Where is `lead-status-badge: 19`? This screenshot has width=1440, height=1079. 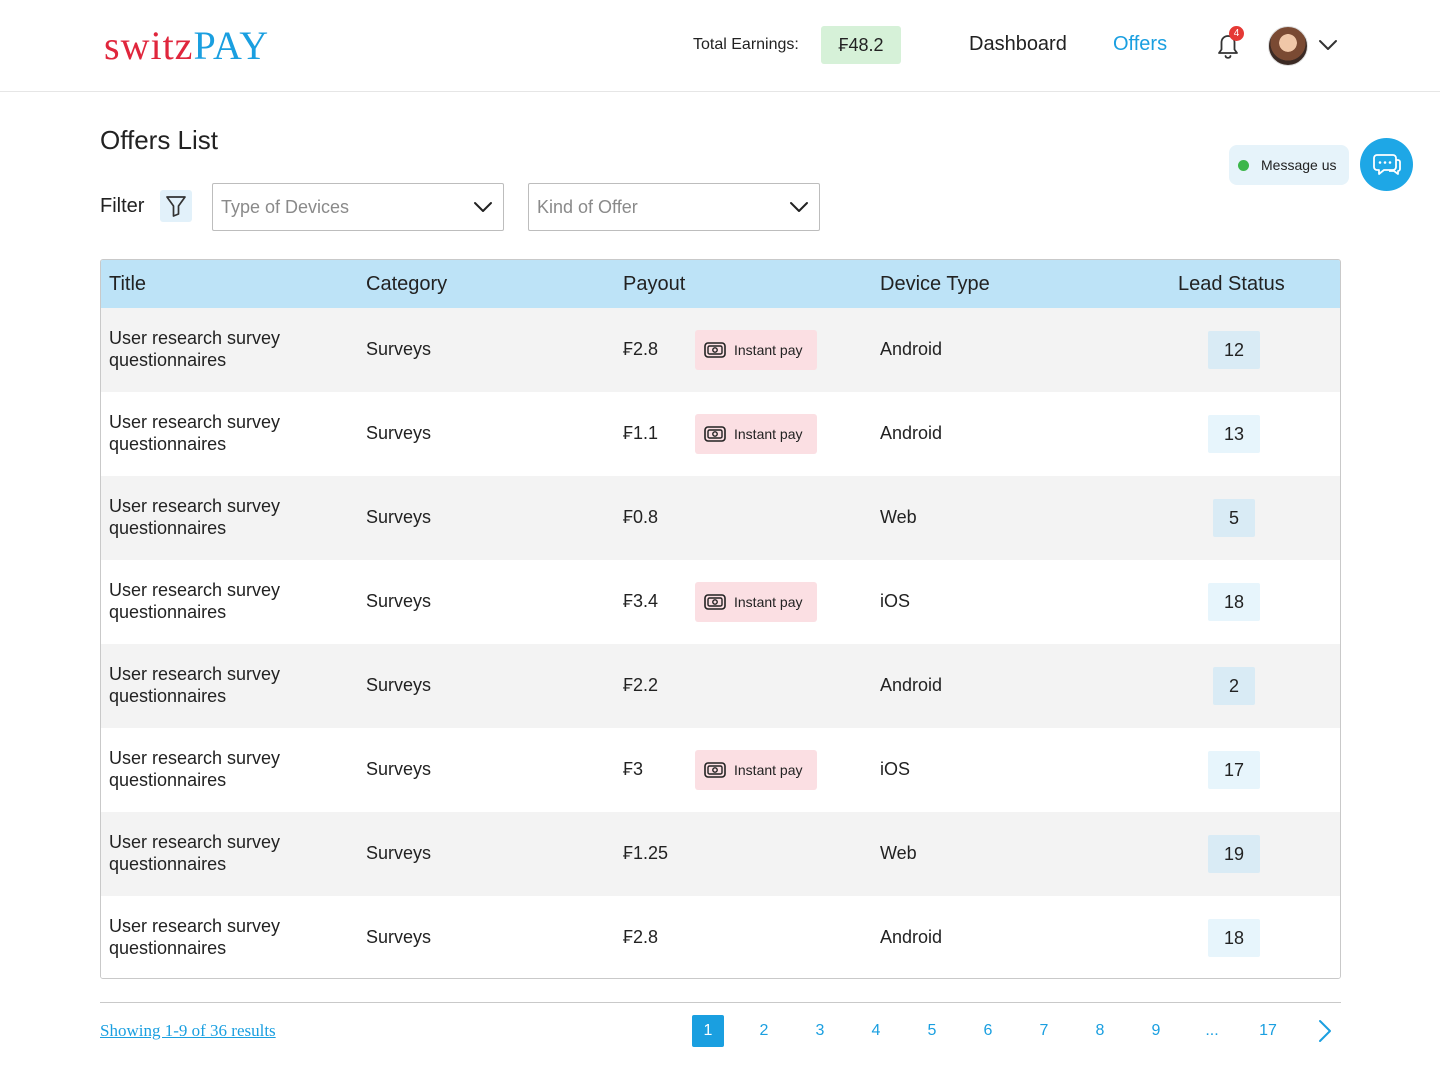
lead-status-badge: 19 is located at coordinates (1234, 854).